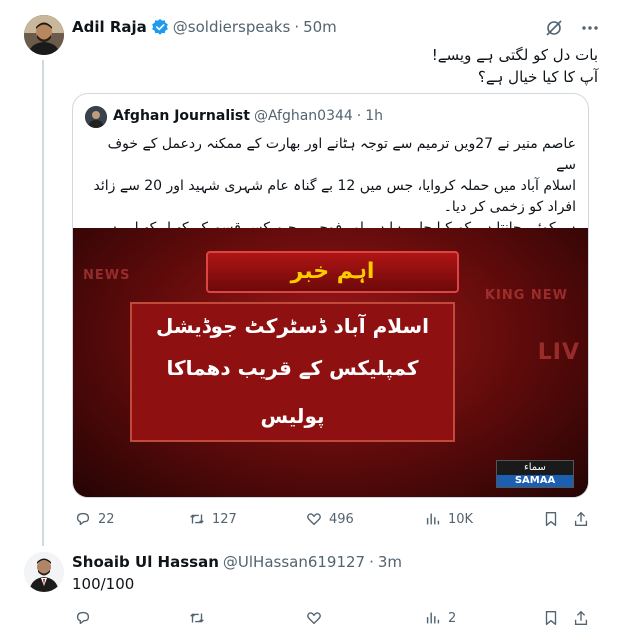 The height and width of the screenshot is (642, 618). Describe the element at coordinates (390, 562) in the screenshot. I see `reply-time: 3m` at that location.